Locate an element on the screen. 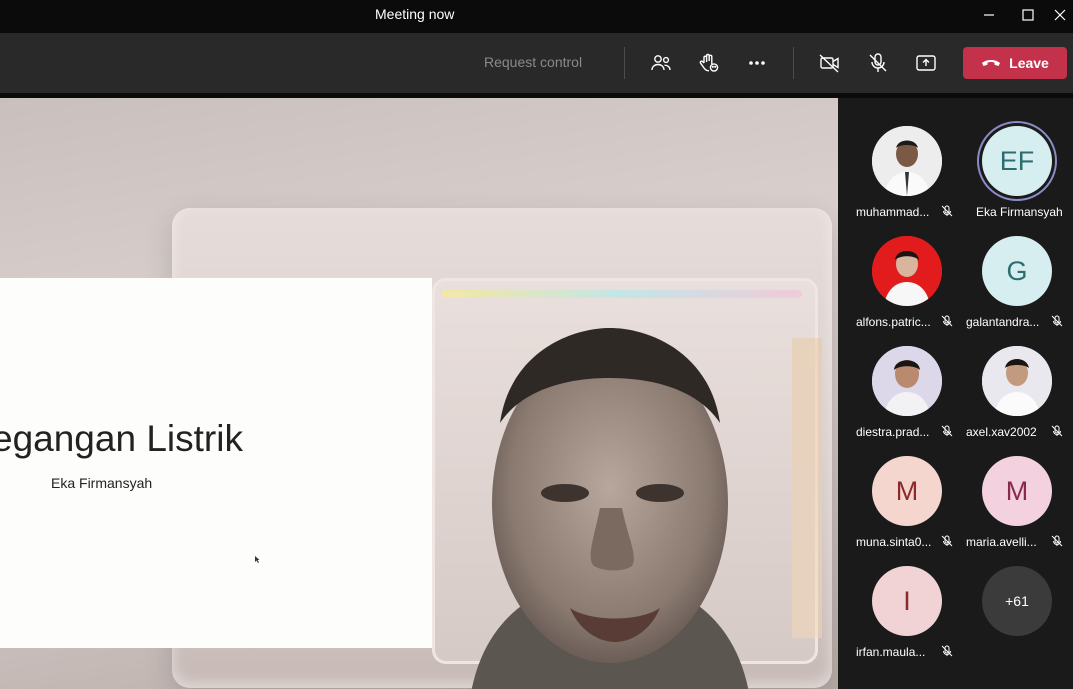  more-options-button is located at coordinates (757, 63).